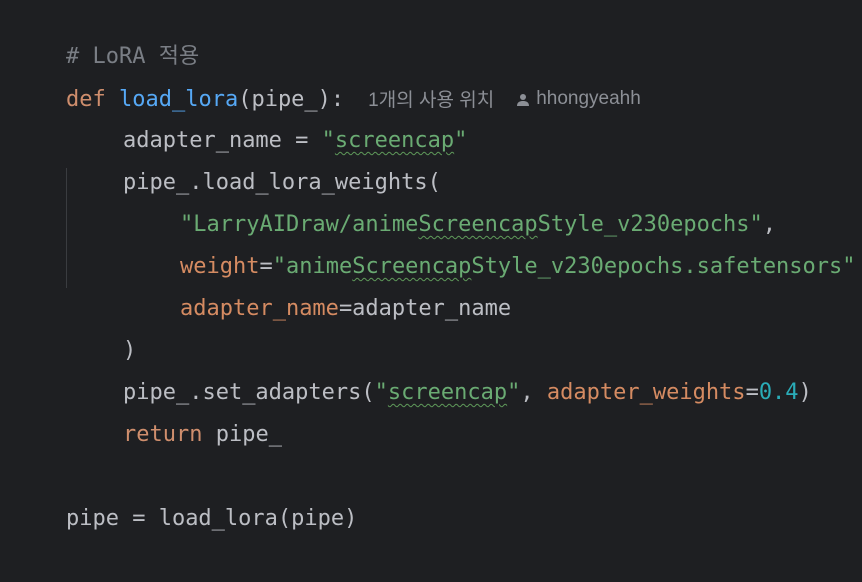  What do you see at coordinates (447, 392) in the screenshot?
I see `string-typo-word: screencap` at bounding box center [447, 392].